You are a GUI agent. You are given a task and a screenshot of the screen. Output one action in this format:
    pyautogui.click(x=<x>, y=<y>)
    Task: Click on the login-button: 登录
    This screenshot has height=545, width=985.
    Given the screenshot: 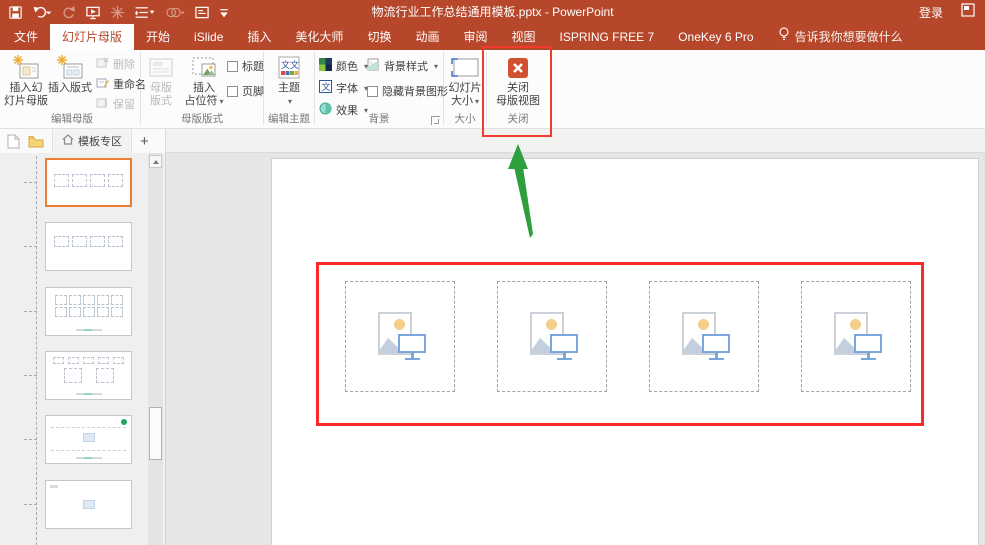 What is the action you would take?
    pyautogui.click(x=931, y=12)
    